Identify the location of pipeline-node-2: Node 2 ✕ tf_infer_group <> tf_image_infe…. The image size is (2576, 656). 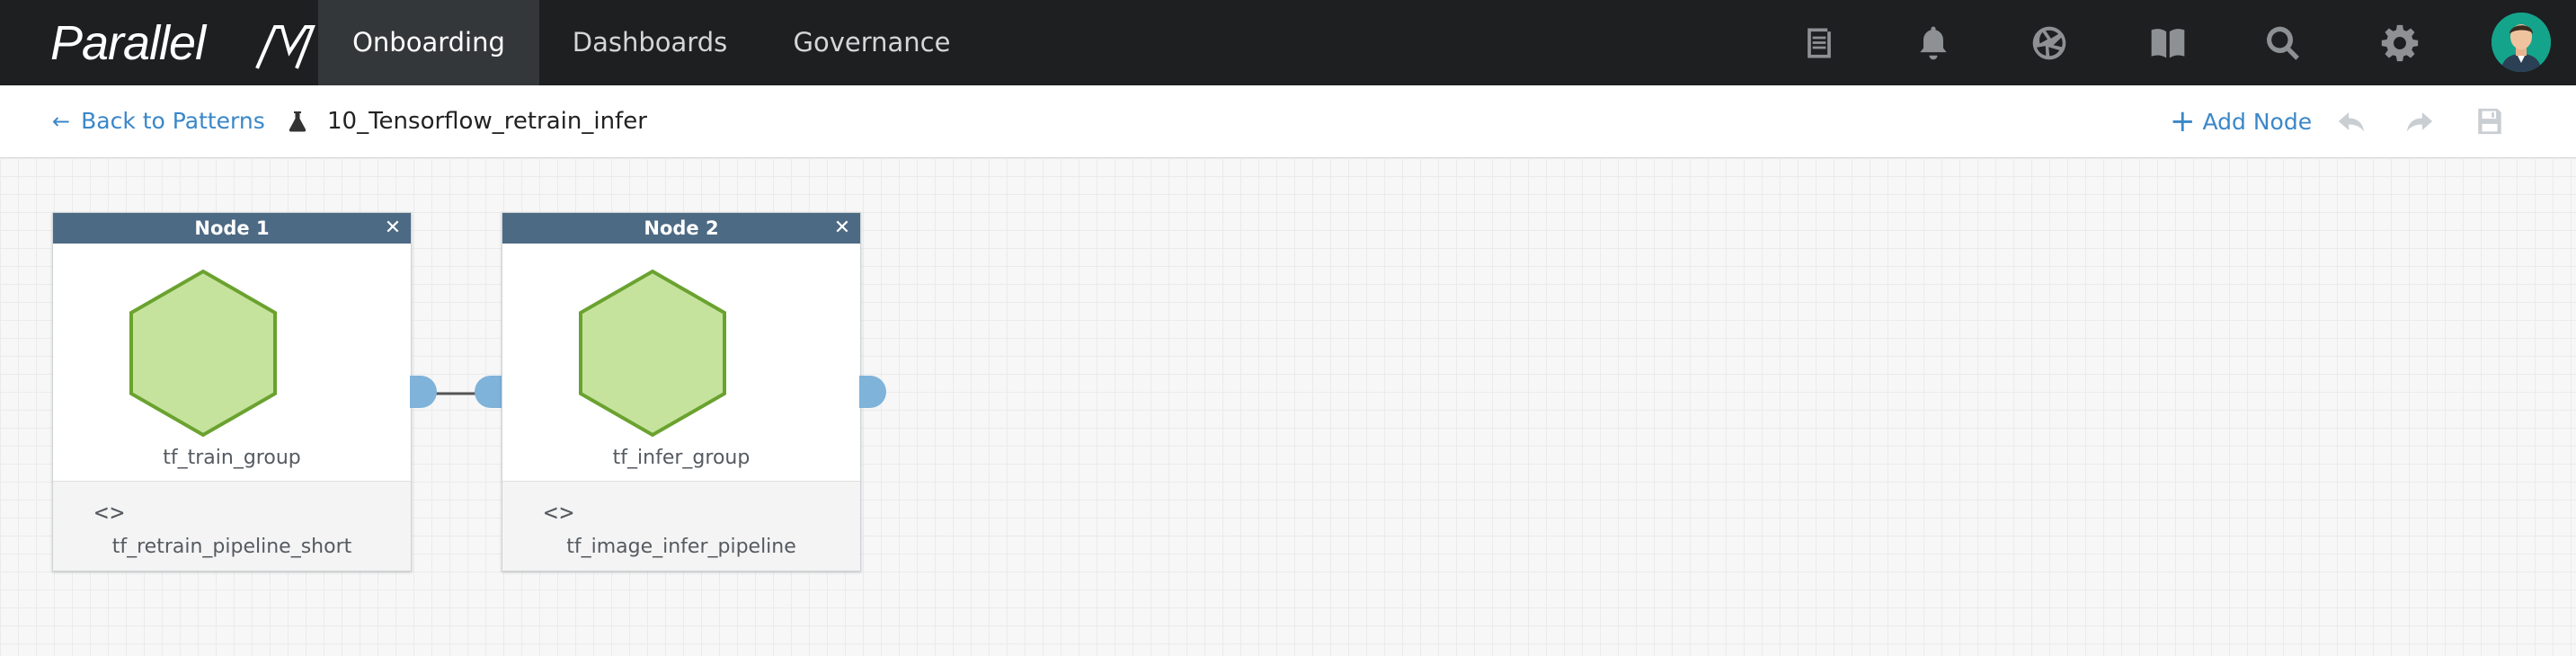
(681, 392).